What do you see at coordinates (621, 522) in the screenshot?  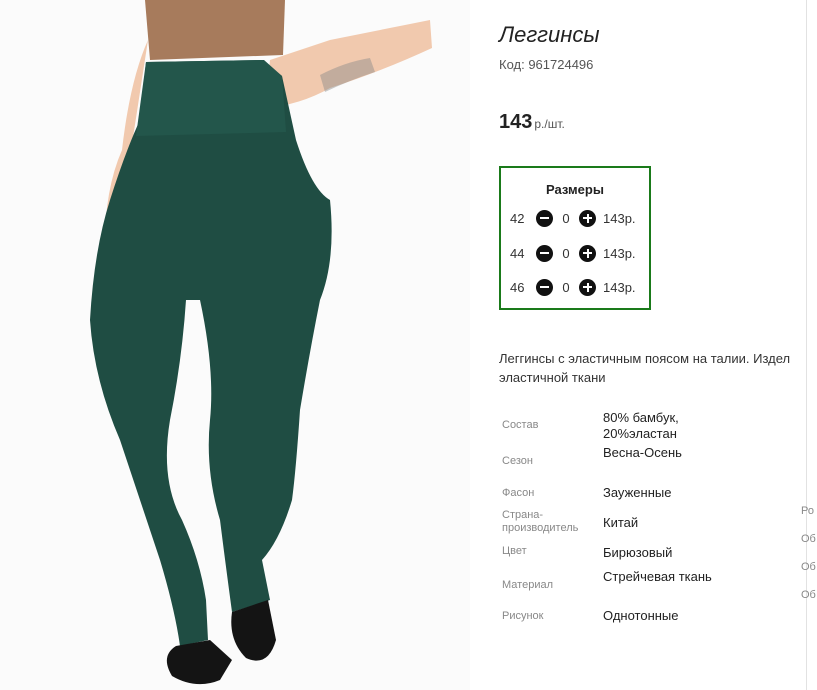 I see `spec-value: Китай` at bounding box center [621, 522].